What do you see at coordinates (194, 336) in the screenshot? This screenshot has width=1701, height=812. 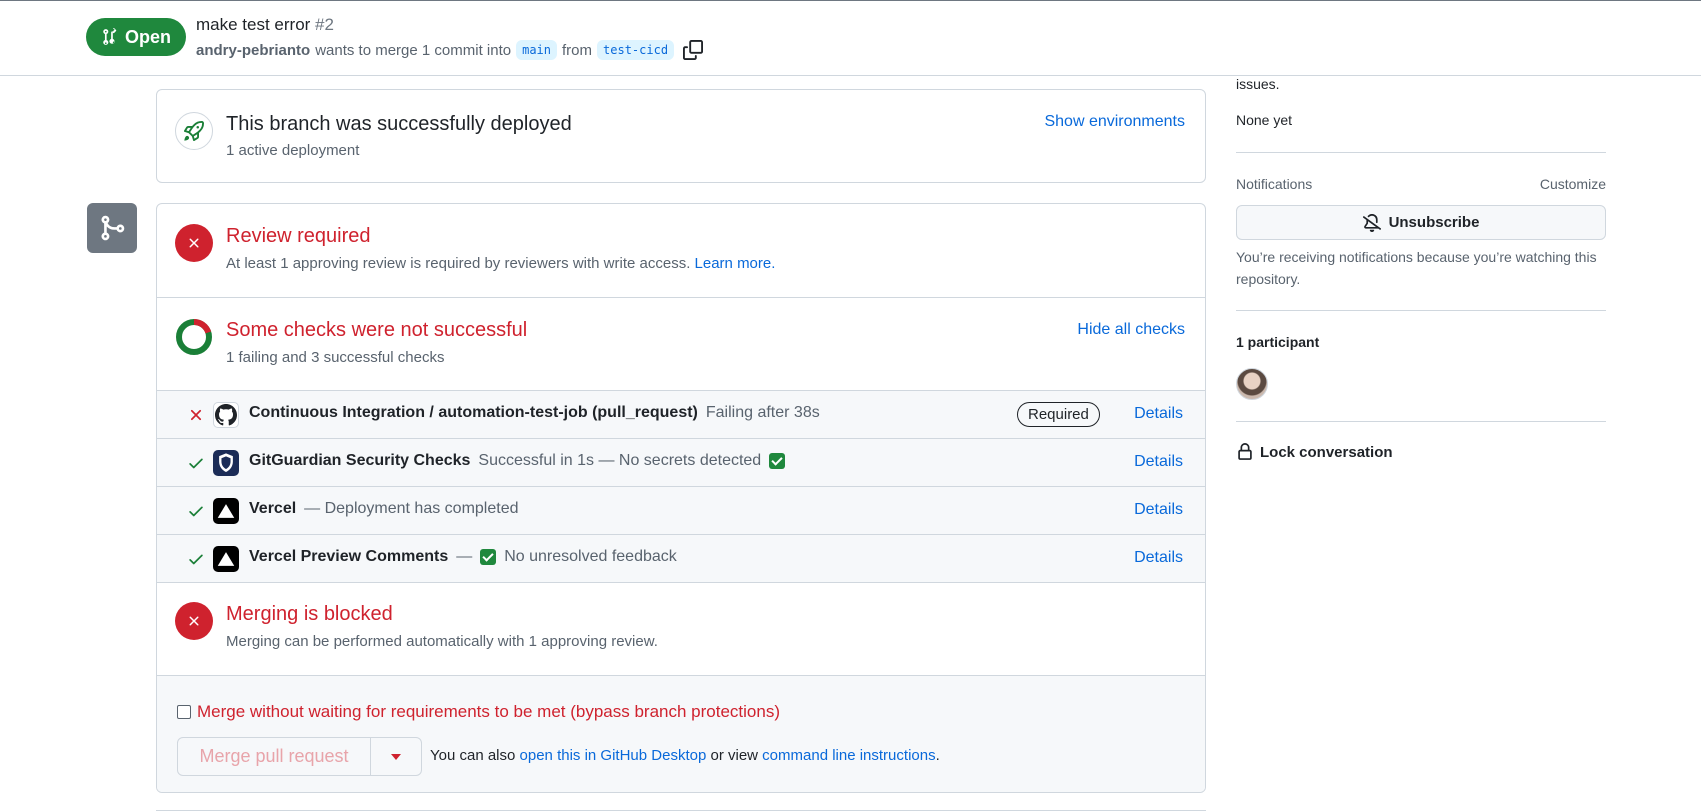 I see `checks-donut-icon` at bounding box center [194, 336].